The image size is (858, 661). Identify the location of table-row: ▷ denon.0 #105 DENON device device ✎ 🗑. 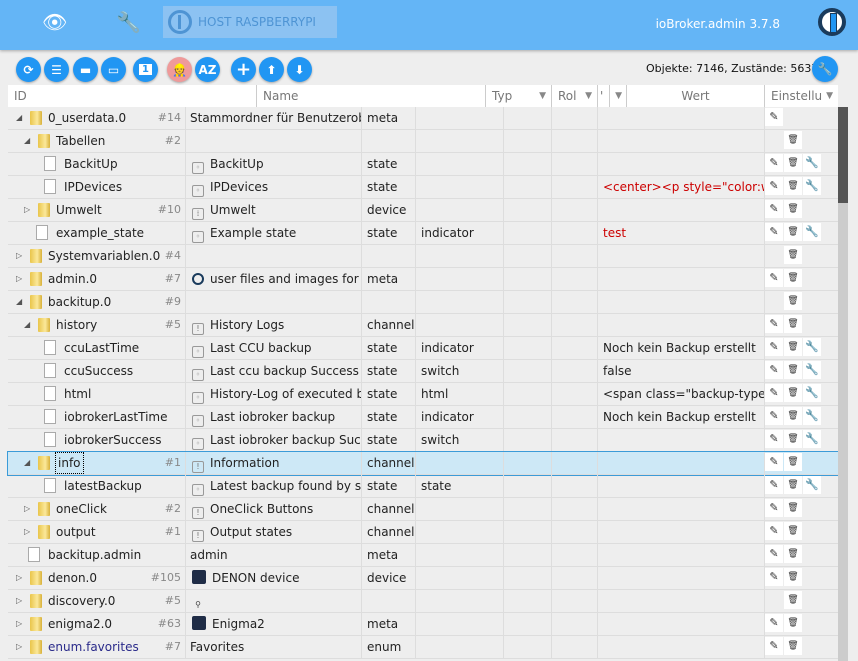
(423, 578).